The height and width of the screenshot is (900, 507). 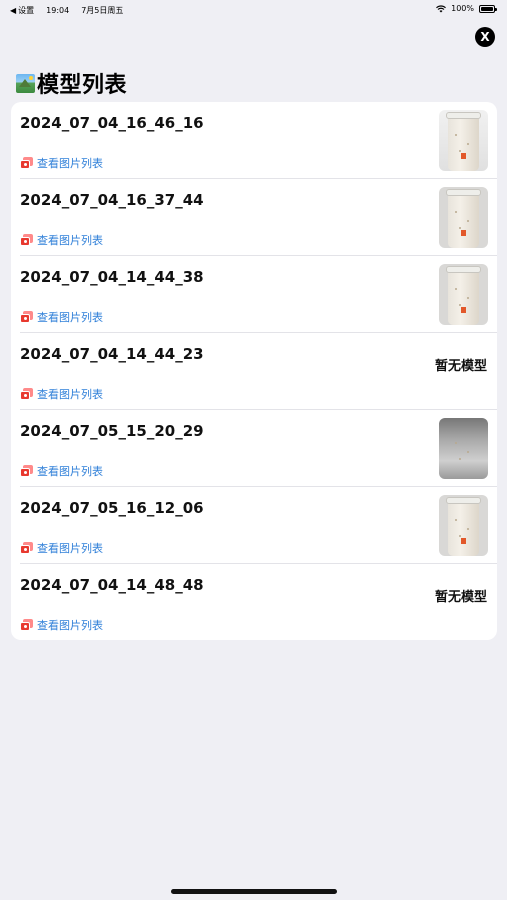 I want to click on battery-percent: 100%, so click(x=462, y=8).